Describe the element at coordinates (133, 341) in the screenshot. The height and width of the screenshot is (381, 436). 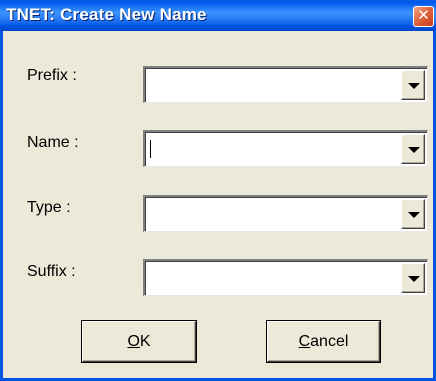
I see `ok-accelerator: O` at that location.